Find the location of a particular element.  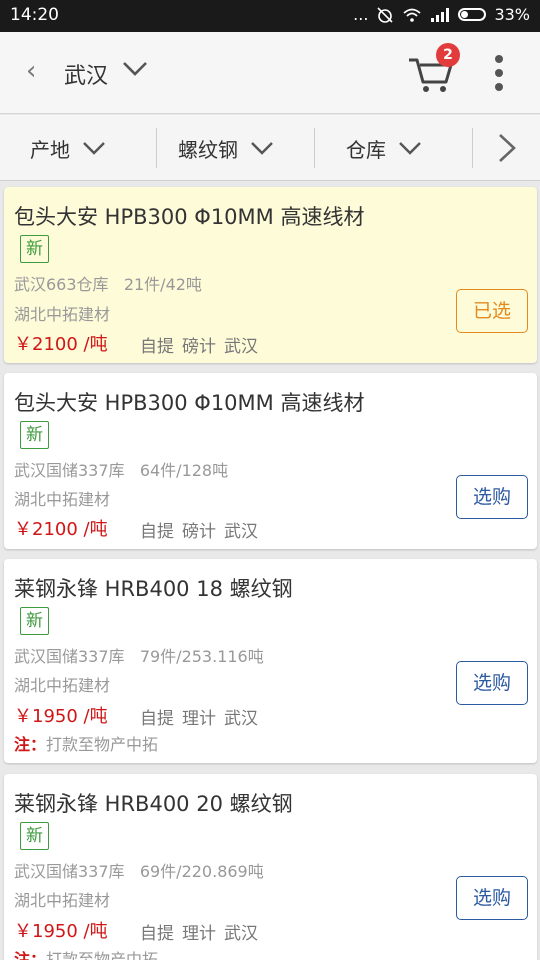

chevron-right-icon is located at coordinates (507, 148).